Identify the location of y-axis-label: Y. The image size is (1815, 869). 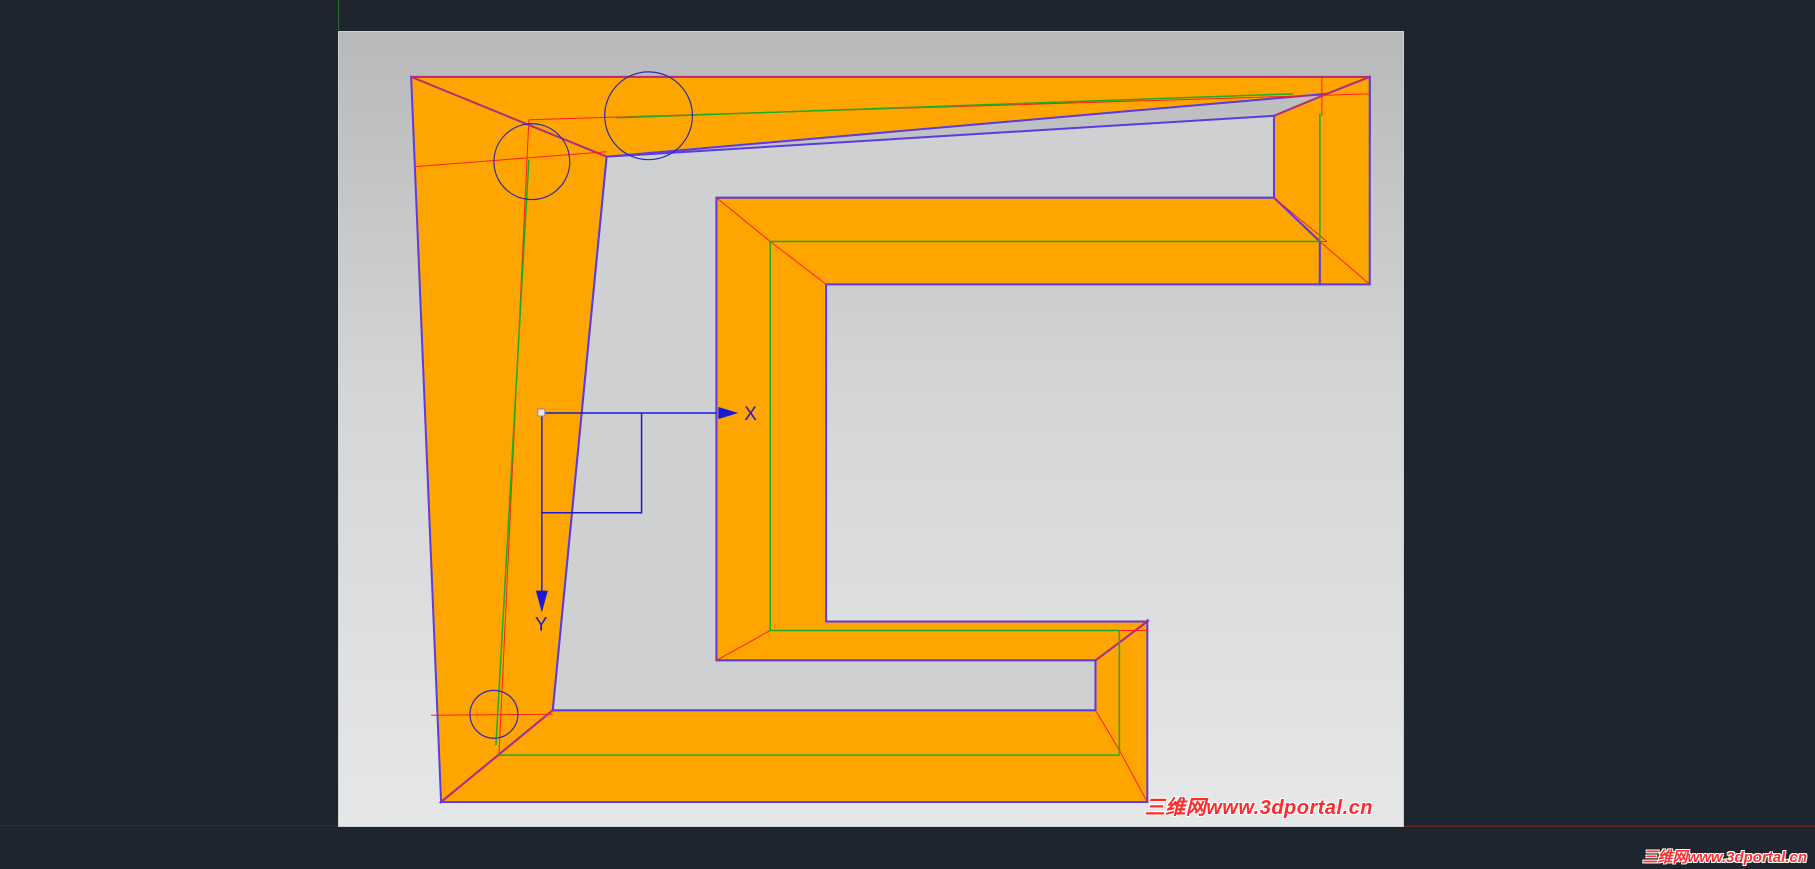
(541, 624).